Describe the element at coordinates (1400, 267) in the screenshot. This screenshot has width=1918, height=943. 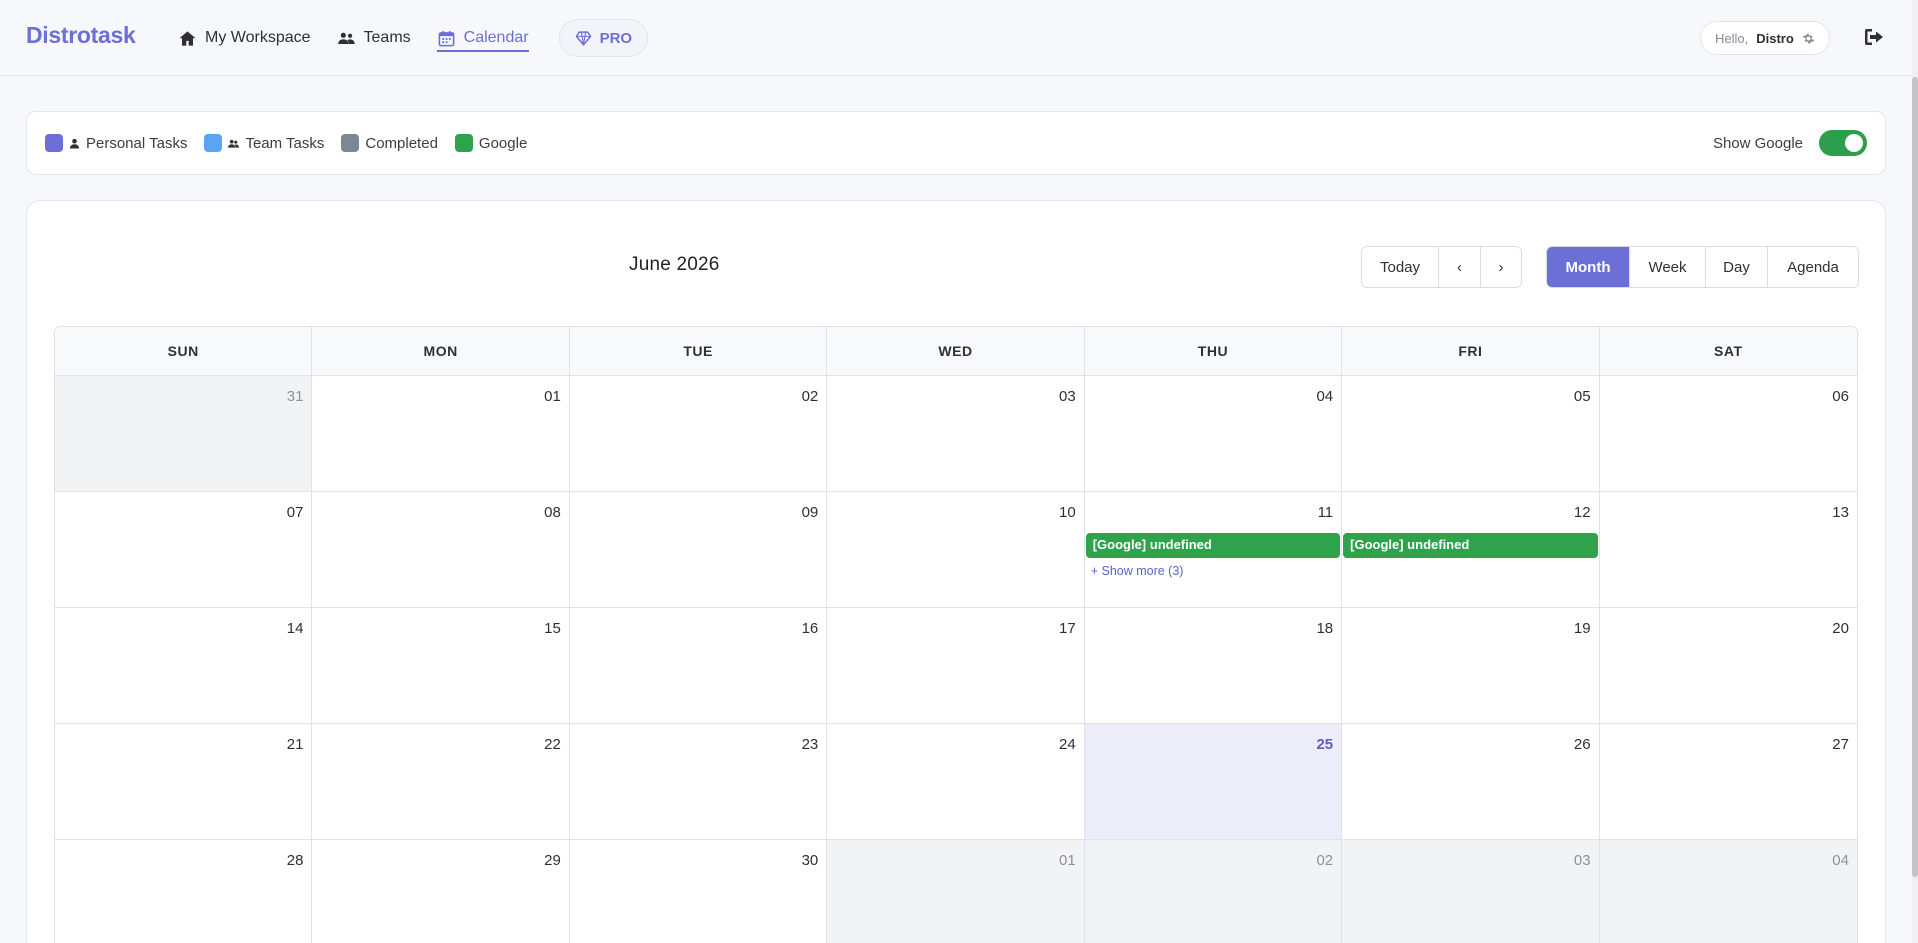
I see `today-button: Today` at that location.